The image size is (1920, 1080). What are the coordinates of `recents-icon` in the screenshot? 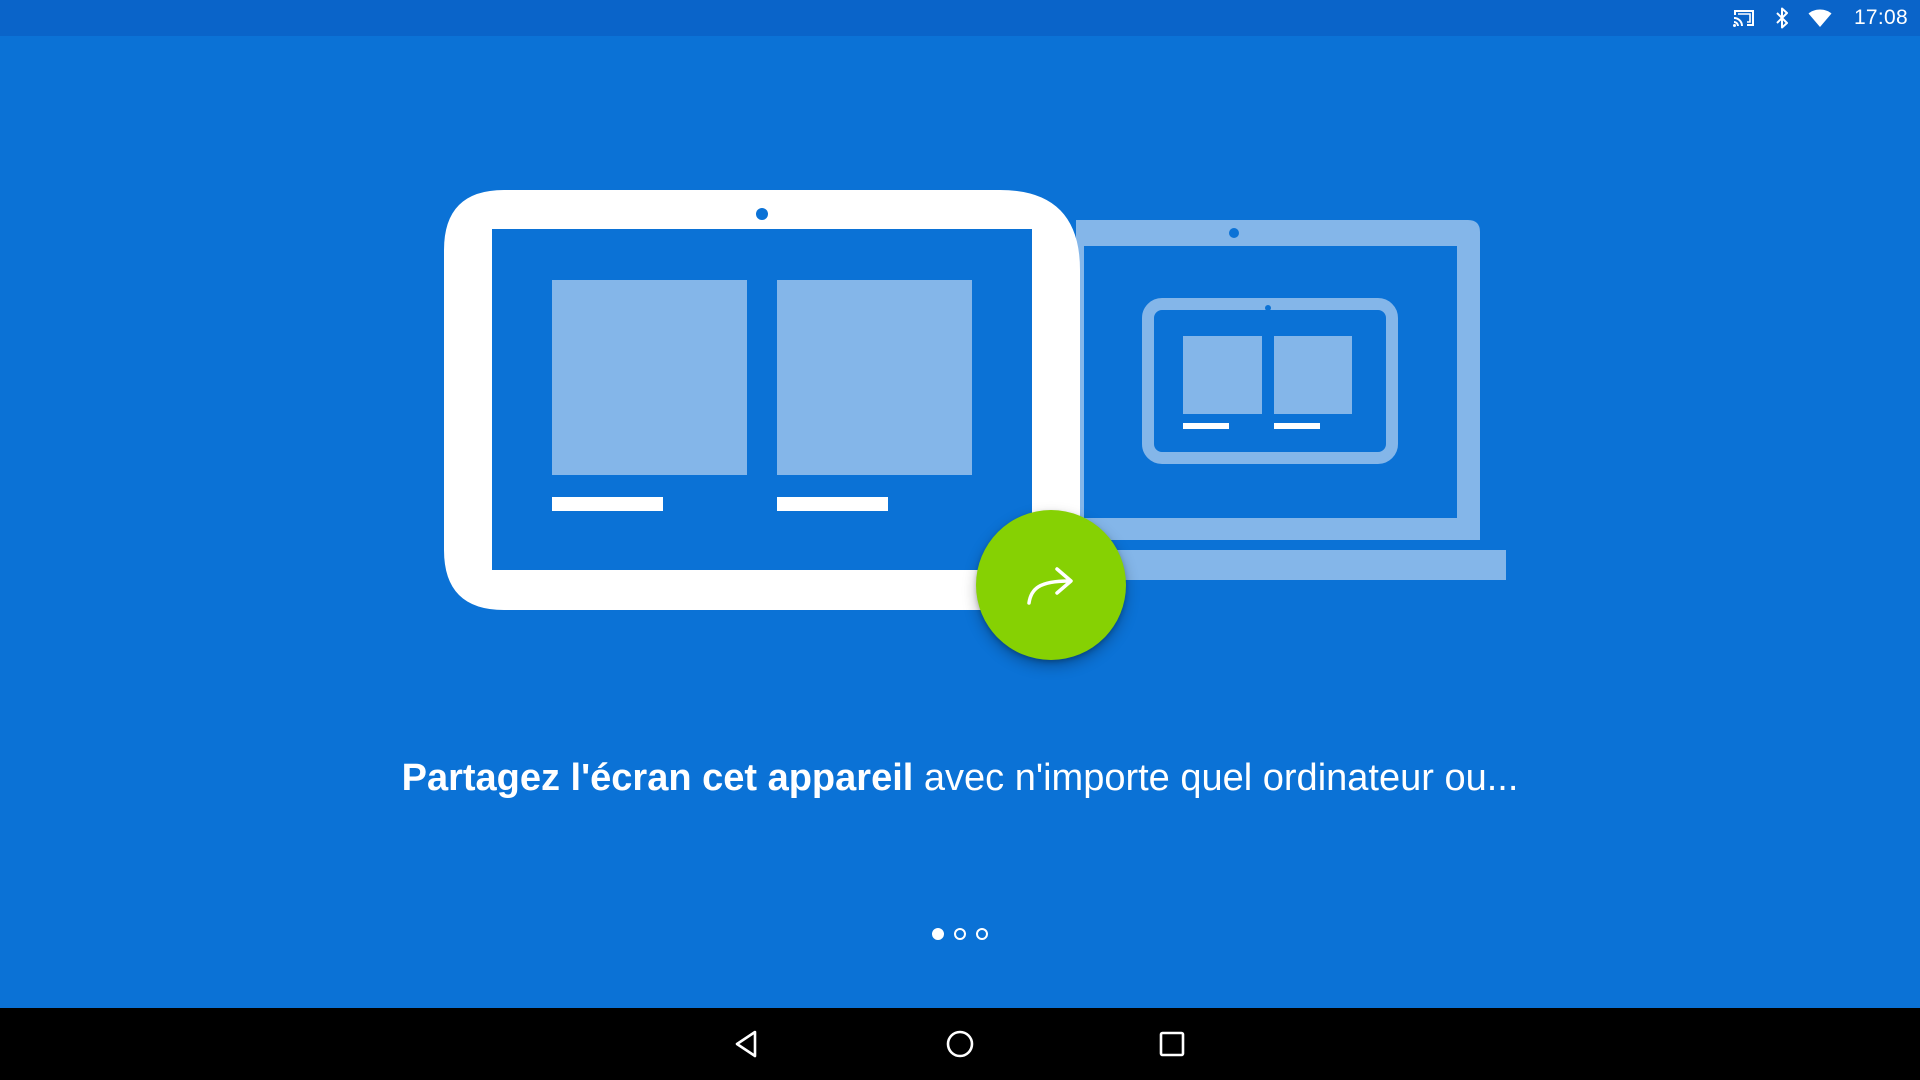 It's located at (1172, 1044).